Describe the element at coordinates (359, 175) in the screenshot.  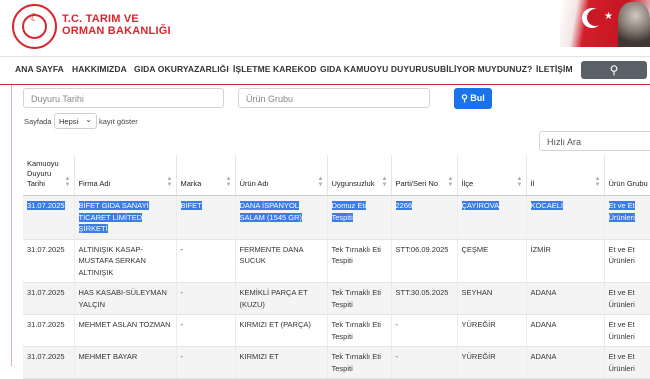
I see `column-header-nonconformity: Uygunsuzluk ▲ ▼` at that location.